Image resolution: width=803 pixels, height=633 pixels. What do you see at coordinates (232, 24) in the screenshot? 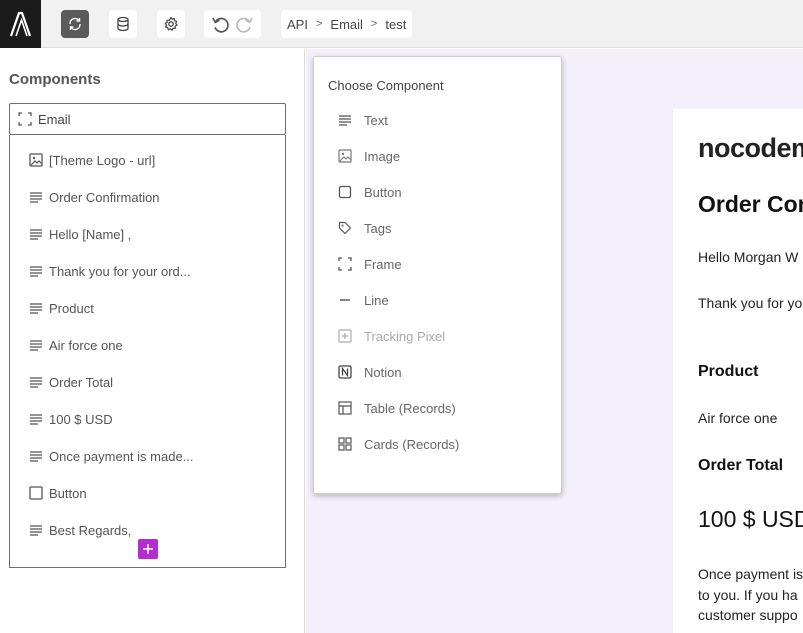
I see `undo-redo-group` at bounding box center [232, 24].